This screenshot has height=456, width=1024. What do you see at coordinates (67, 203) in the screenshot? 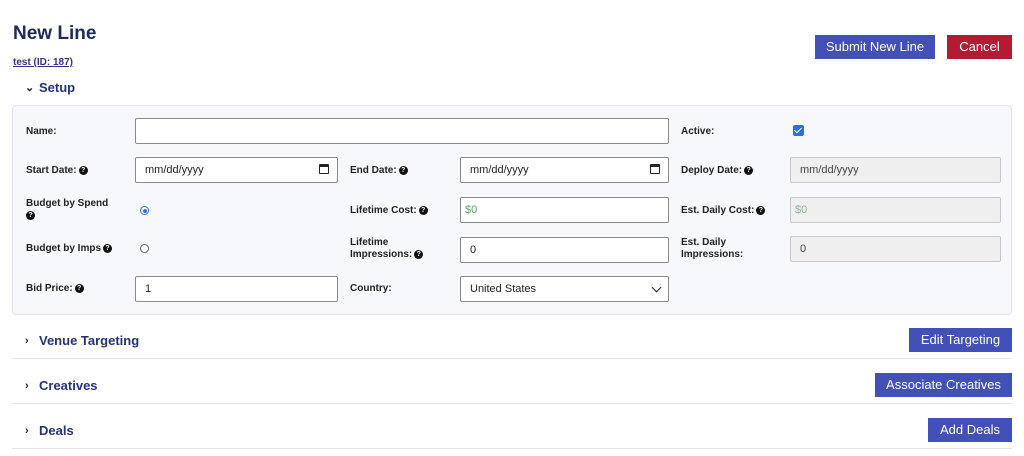
I see `budget-by-spend-text: Budget by Spend` at bounding box center [67, 203].